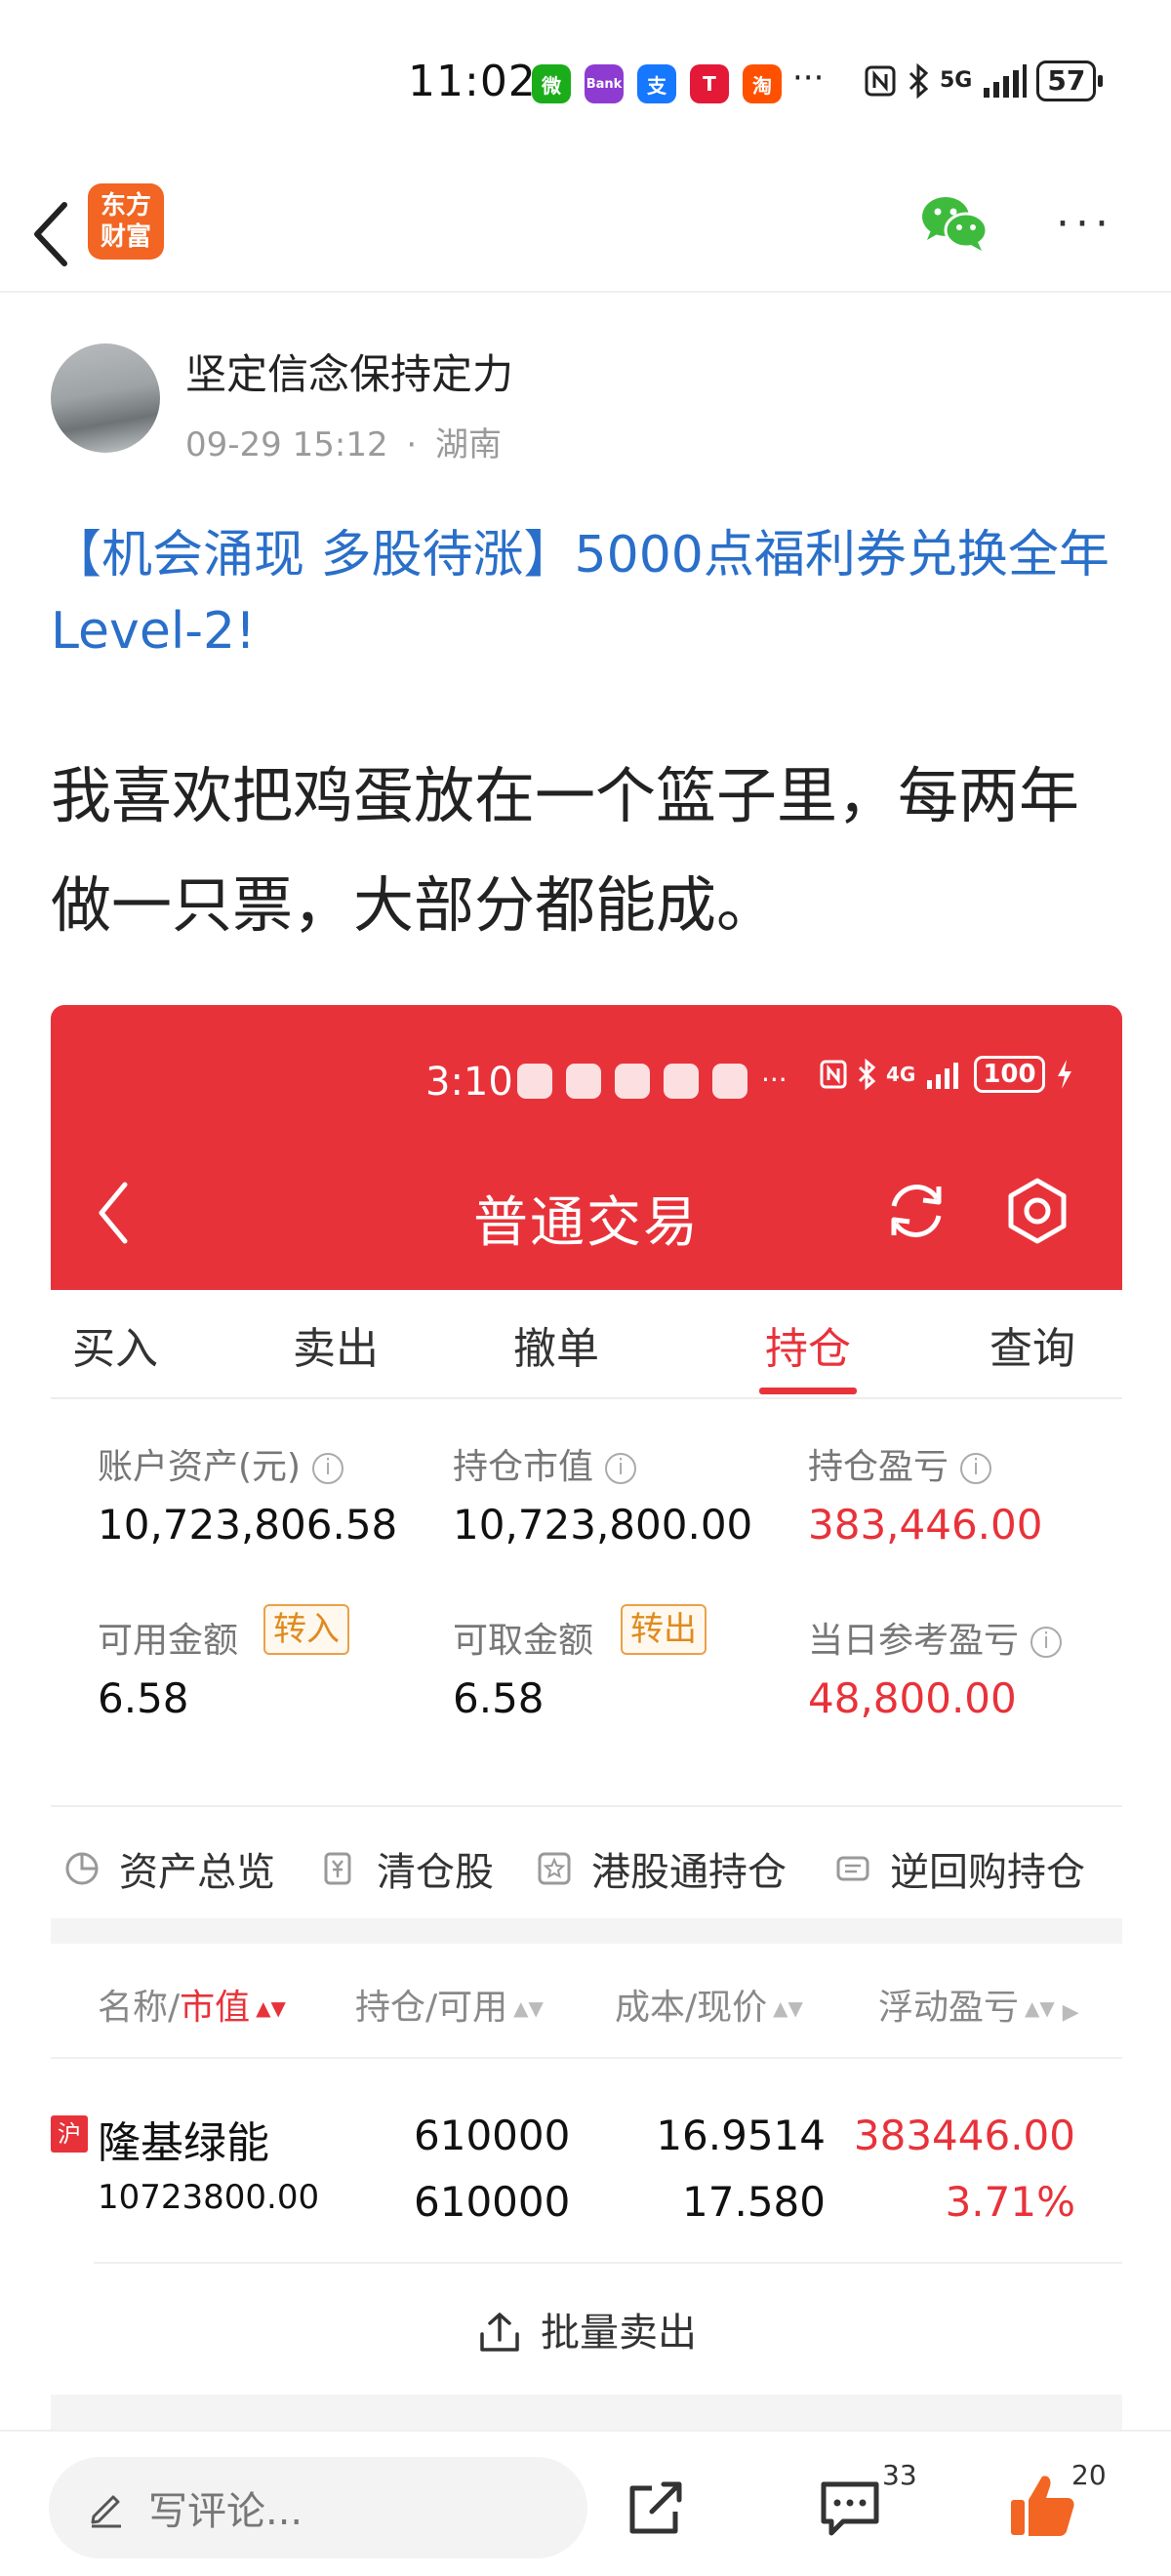  I want to click on post-body: 我喜欢把鸡蛋放在一个篮子里，每两年做一只票，大部分都能成。, so click(565, 850).